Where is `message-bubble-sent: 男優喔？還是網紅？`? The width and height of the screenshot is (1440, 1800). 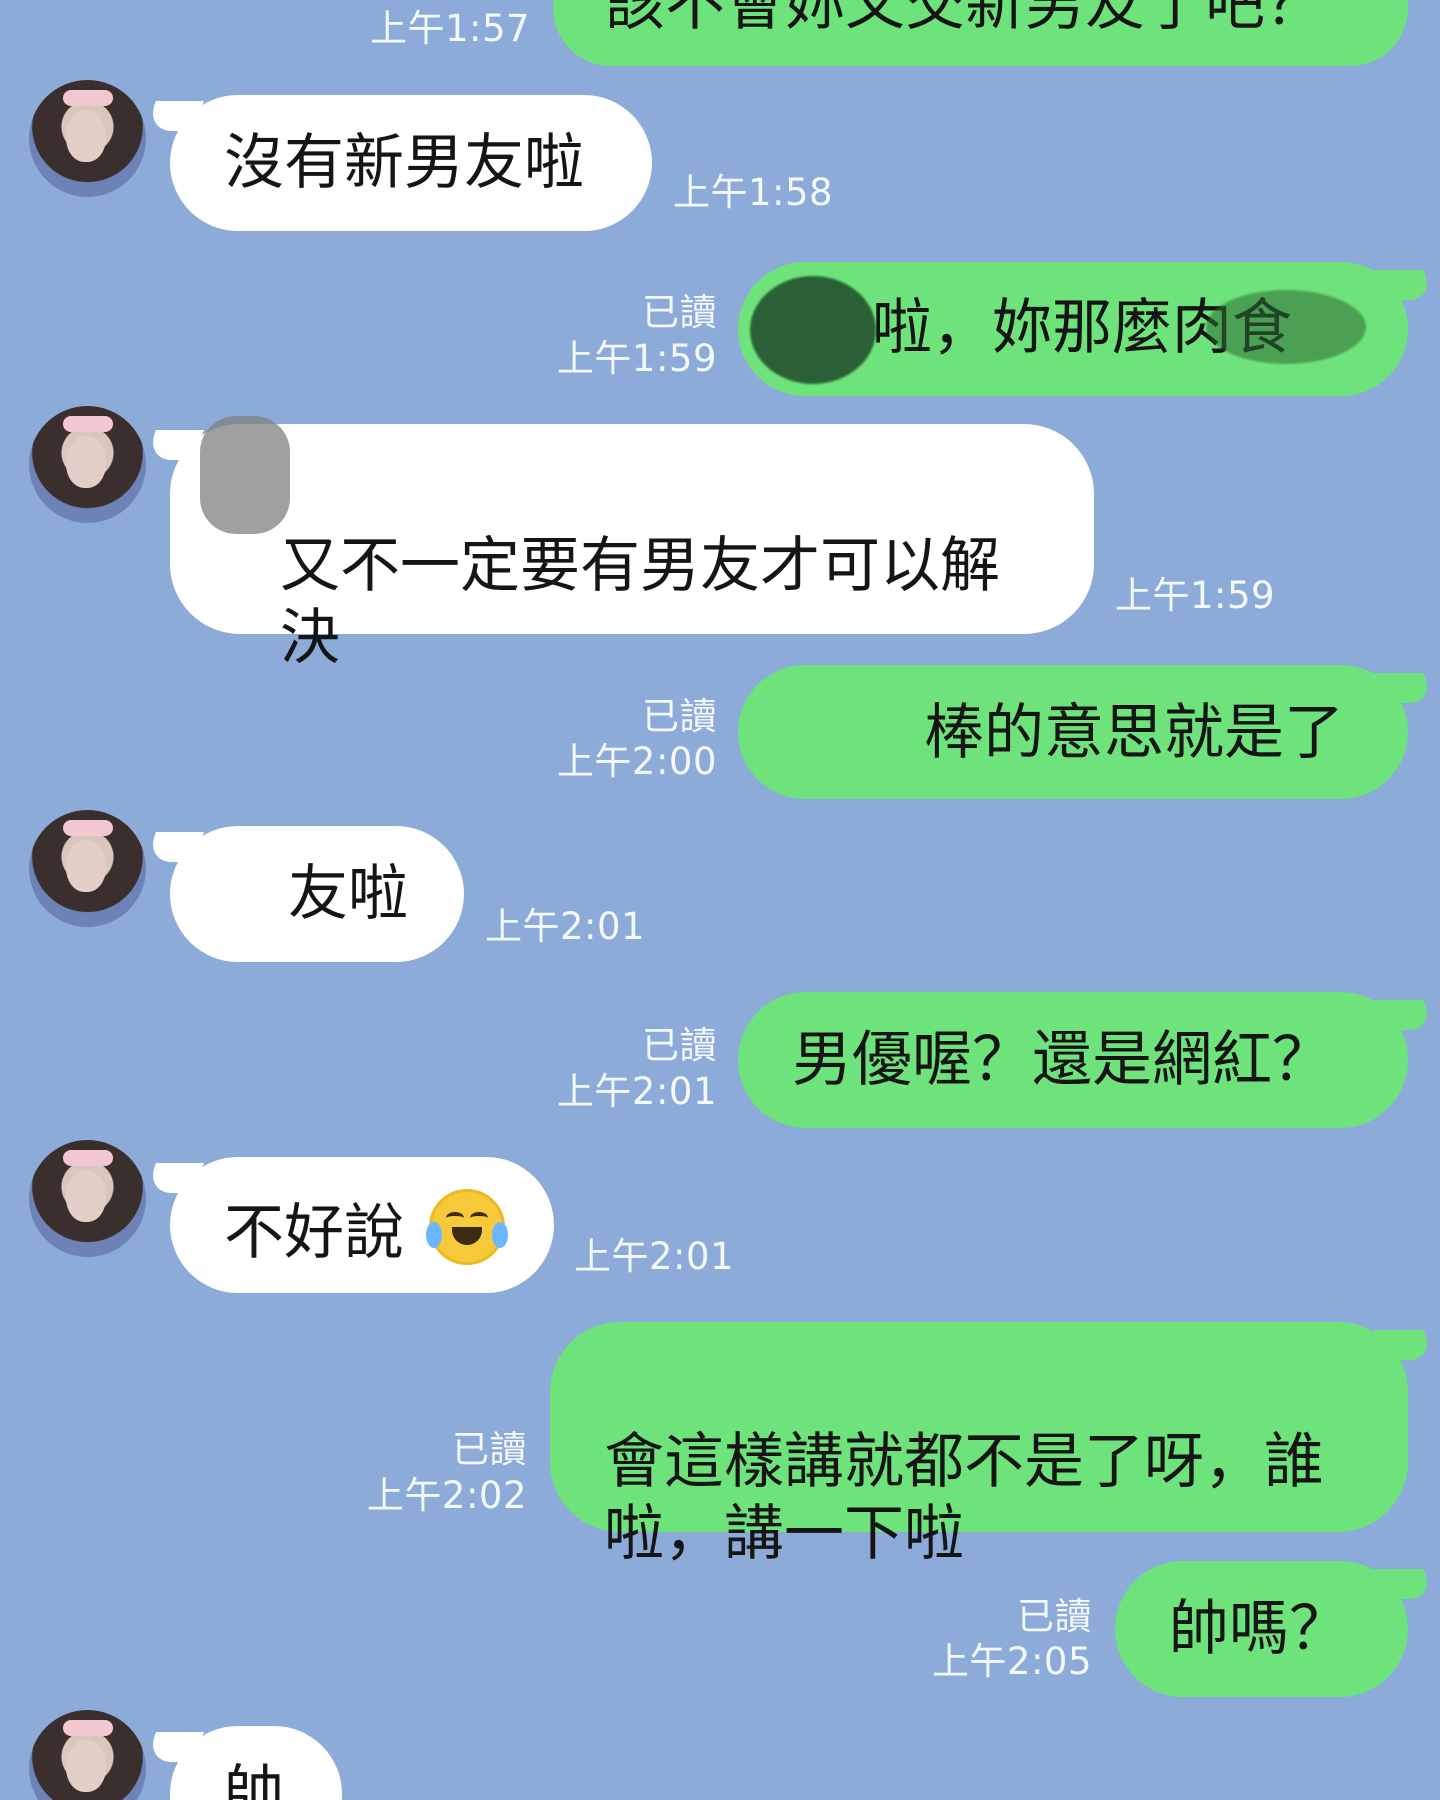
message-bubble-sent: 男優喔？還是網紅？ is located at coordinates (1073, 1060).